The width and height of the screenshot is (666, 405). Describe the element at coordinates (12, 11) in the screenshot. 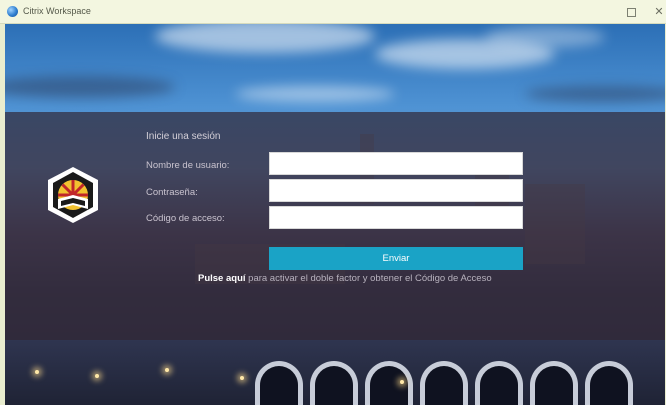

I see `citrix-app-icon` at that location.